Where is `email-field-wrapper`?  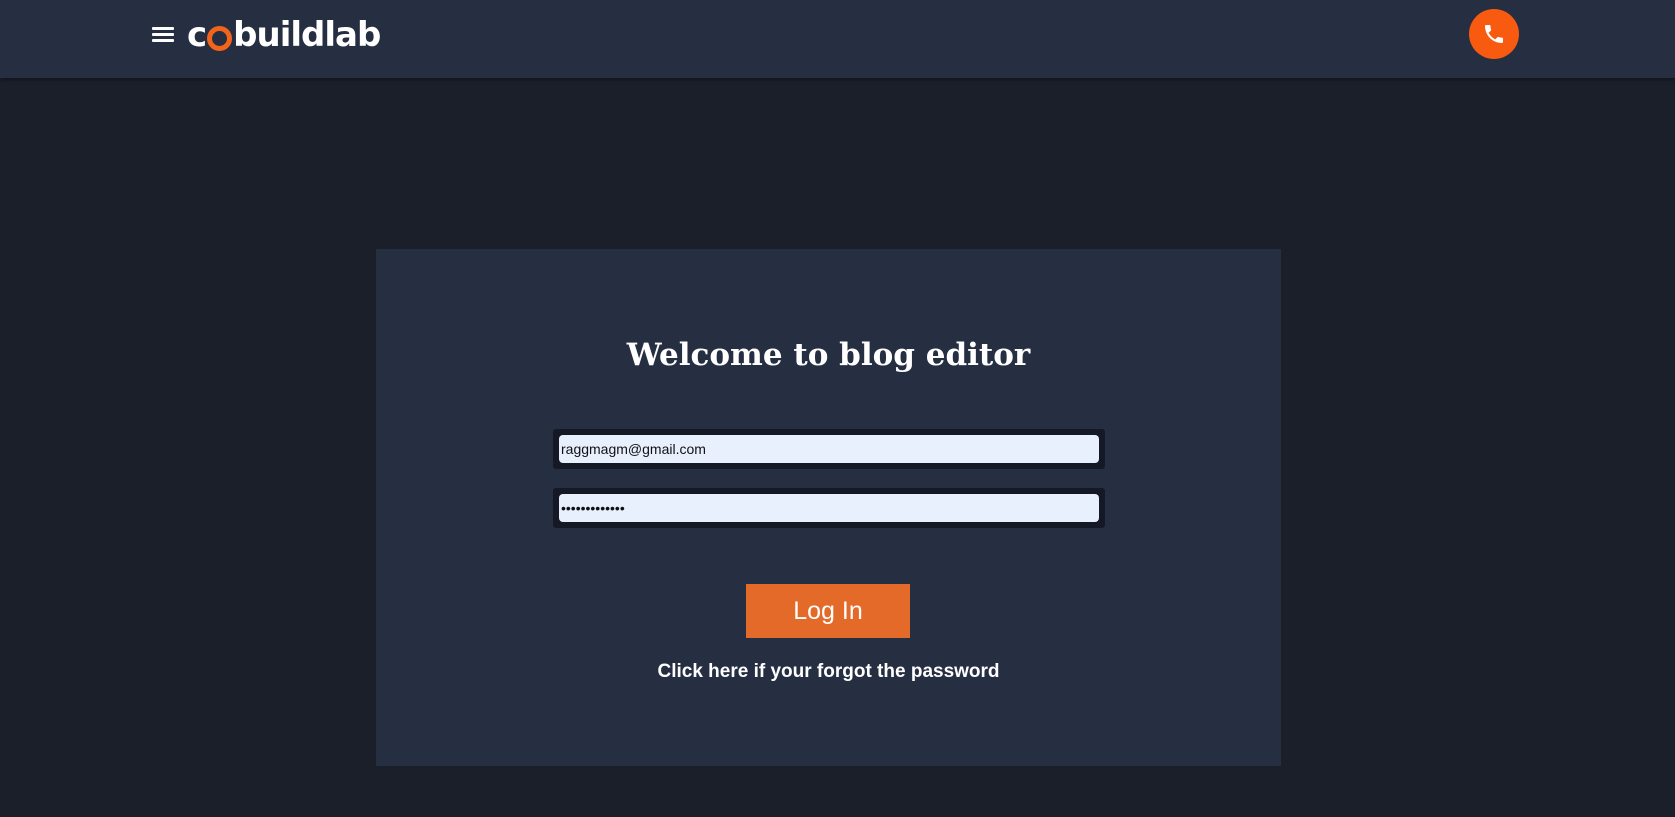
email-field-wrapper is located at coordinates (829, 449).